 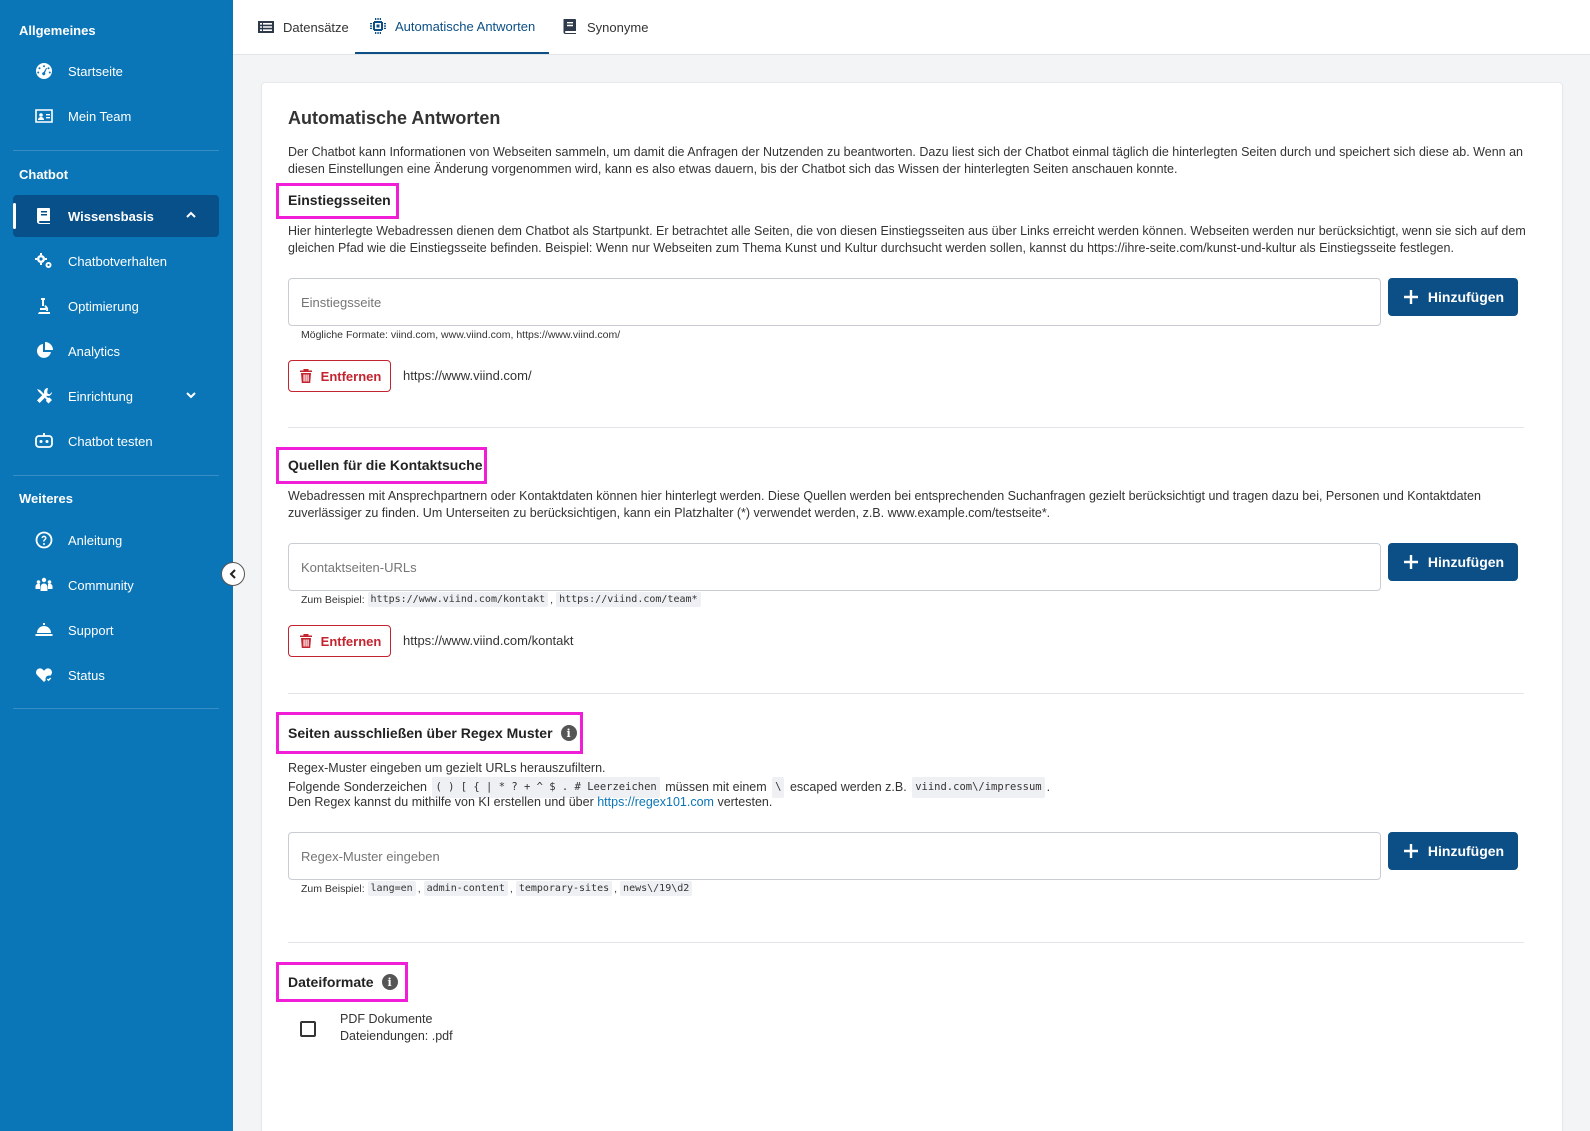 What do you see at coordinates (116, 585) in the screenshot?
I see `sidebar-item-community: Community` at bounding box center [116, 585].